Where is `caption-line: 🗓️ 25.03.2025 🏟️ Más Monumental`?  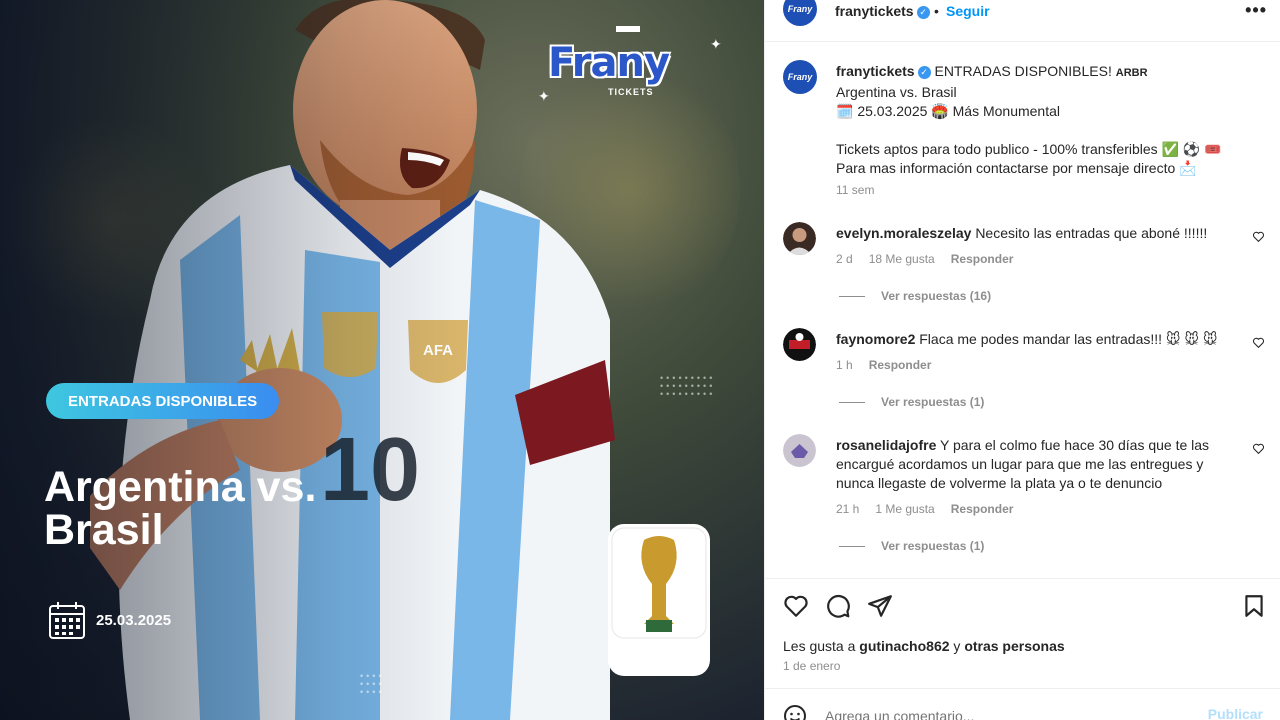
caption-line: 🗓️ 25.03.2025 🏟️ Más Monumental is located at coordinates (1046, 111).